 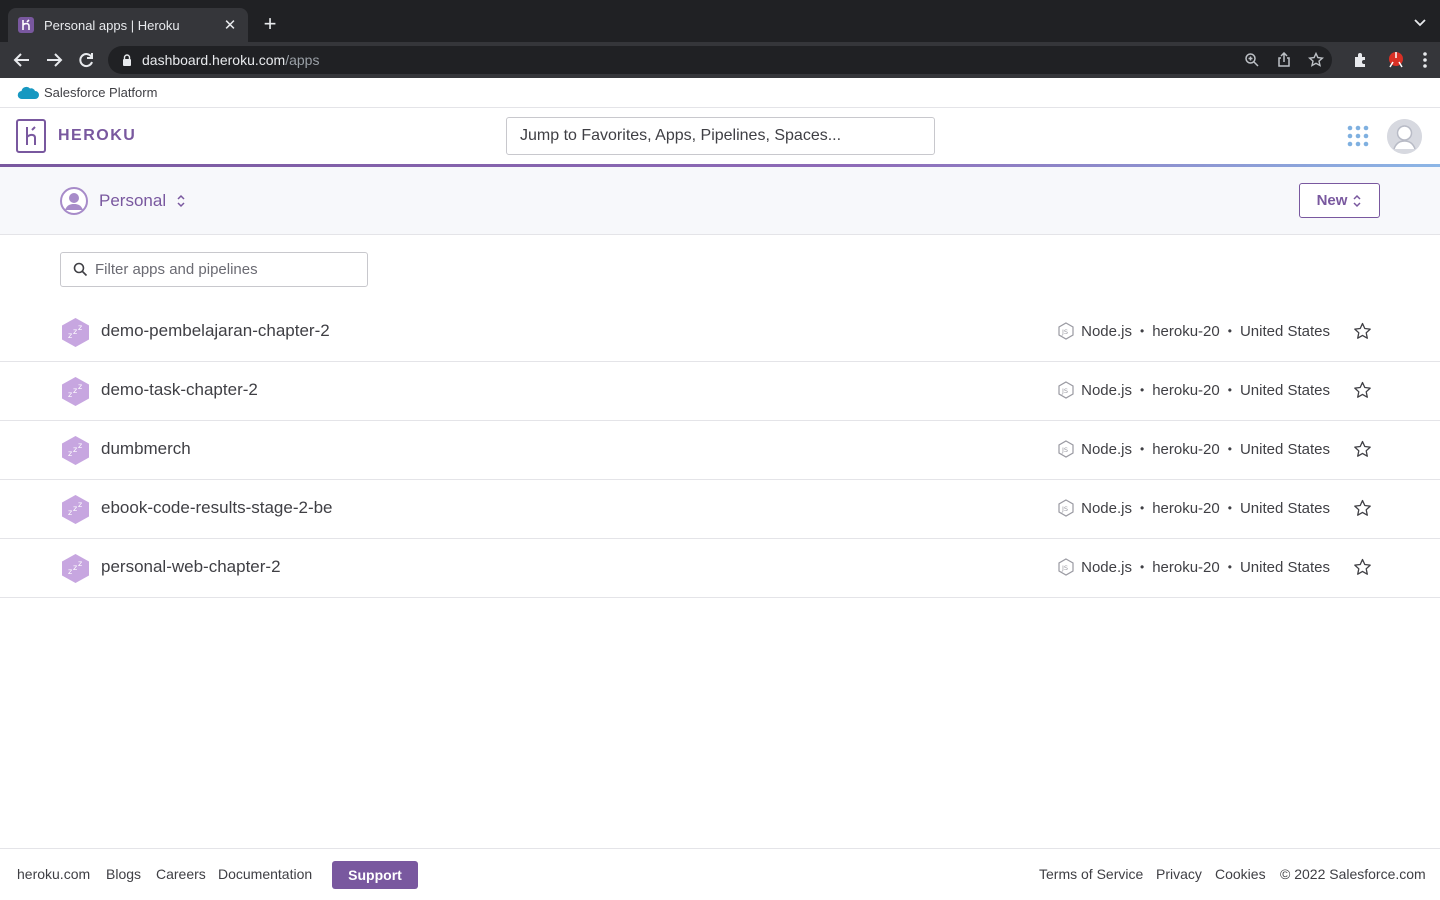 What do you see at coordinates (214, 60) in the screenshot?
I see `url-host: dashboard.heroku.com` at bounding box center [214, 60].